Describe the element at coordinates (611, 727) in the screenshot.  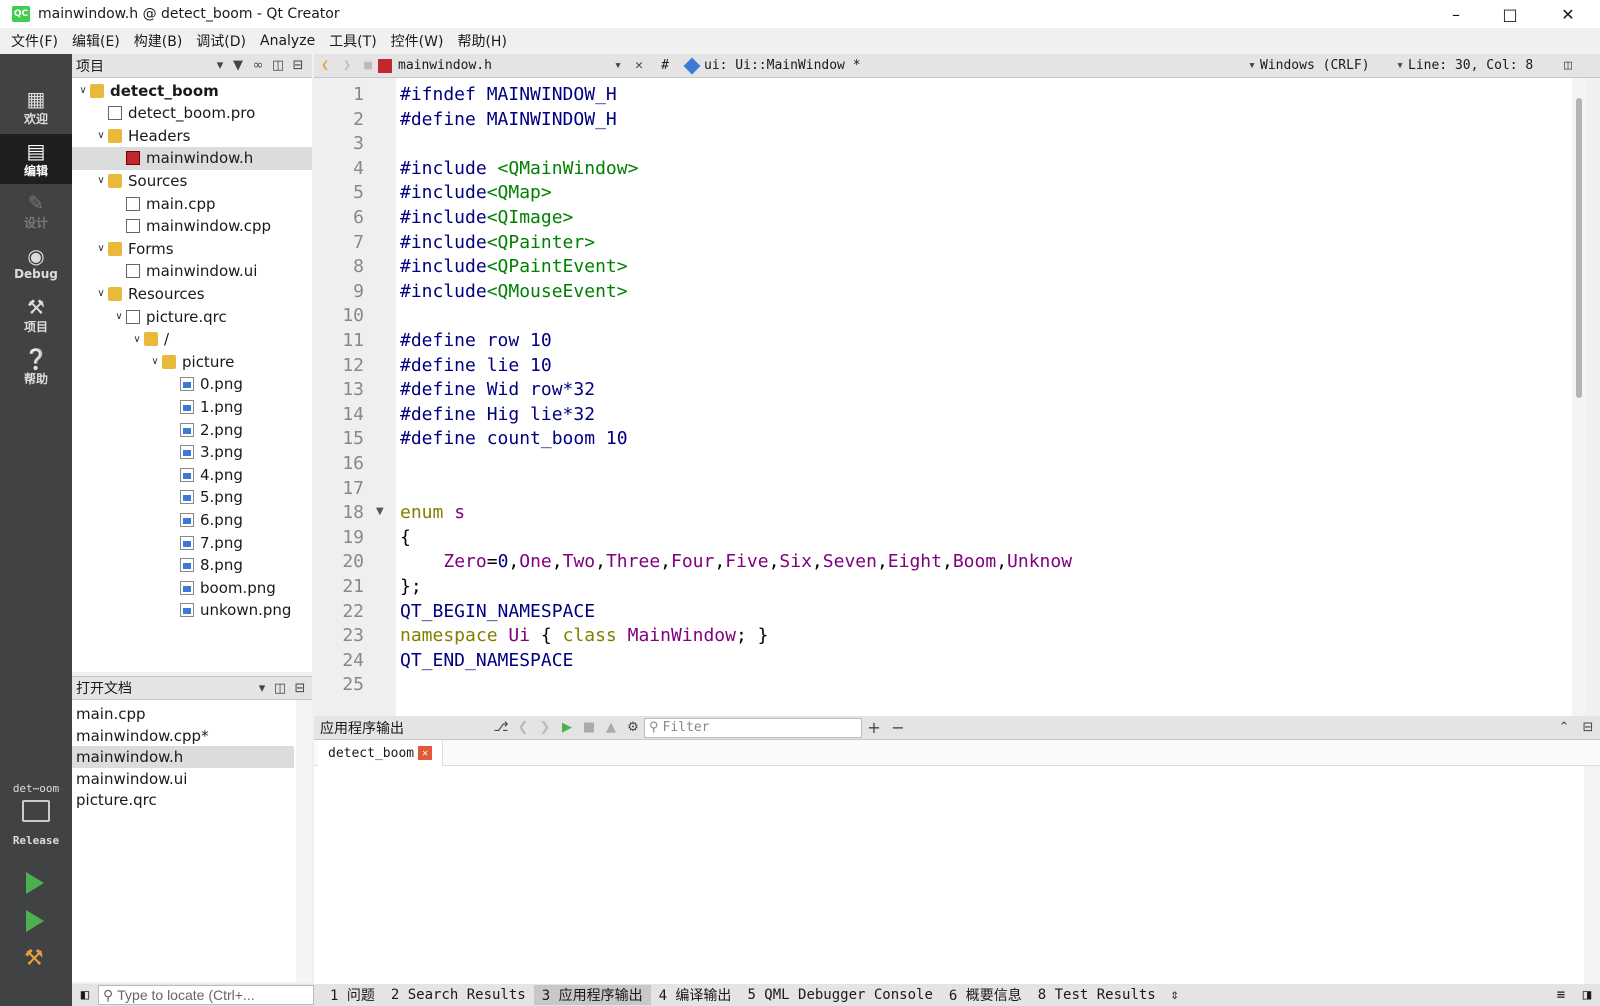
I see `debug-attach-icon: ▲` at that location.